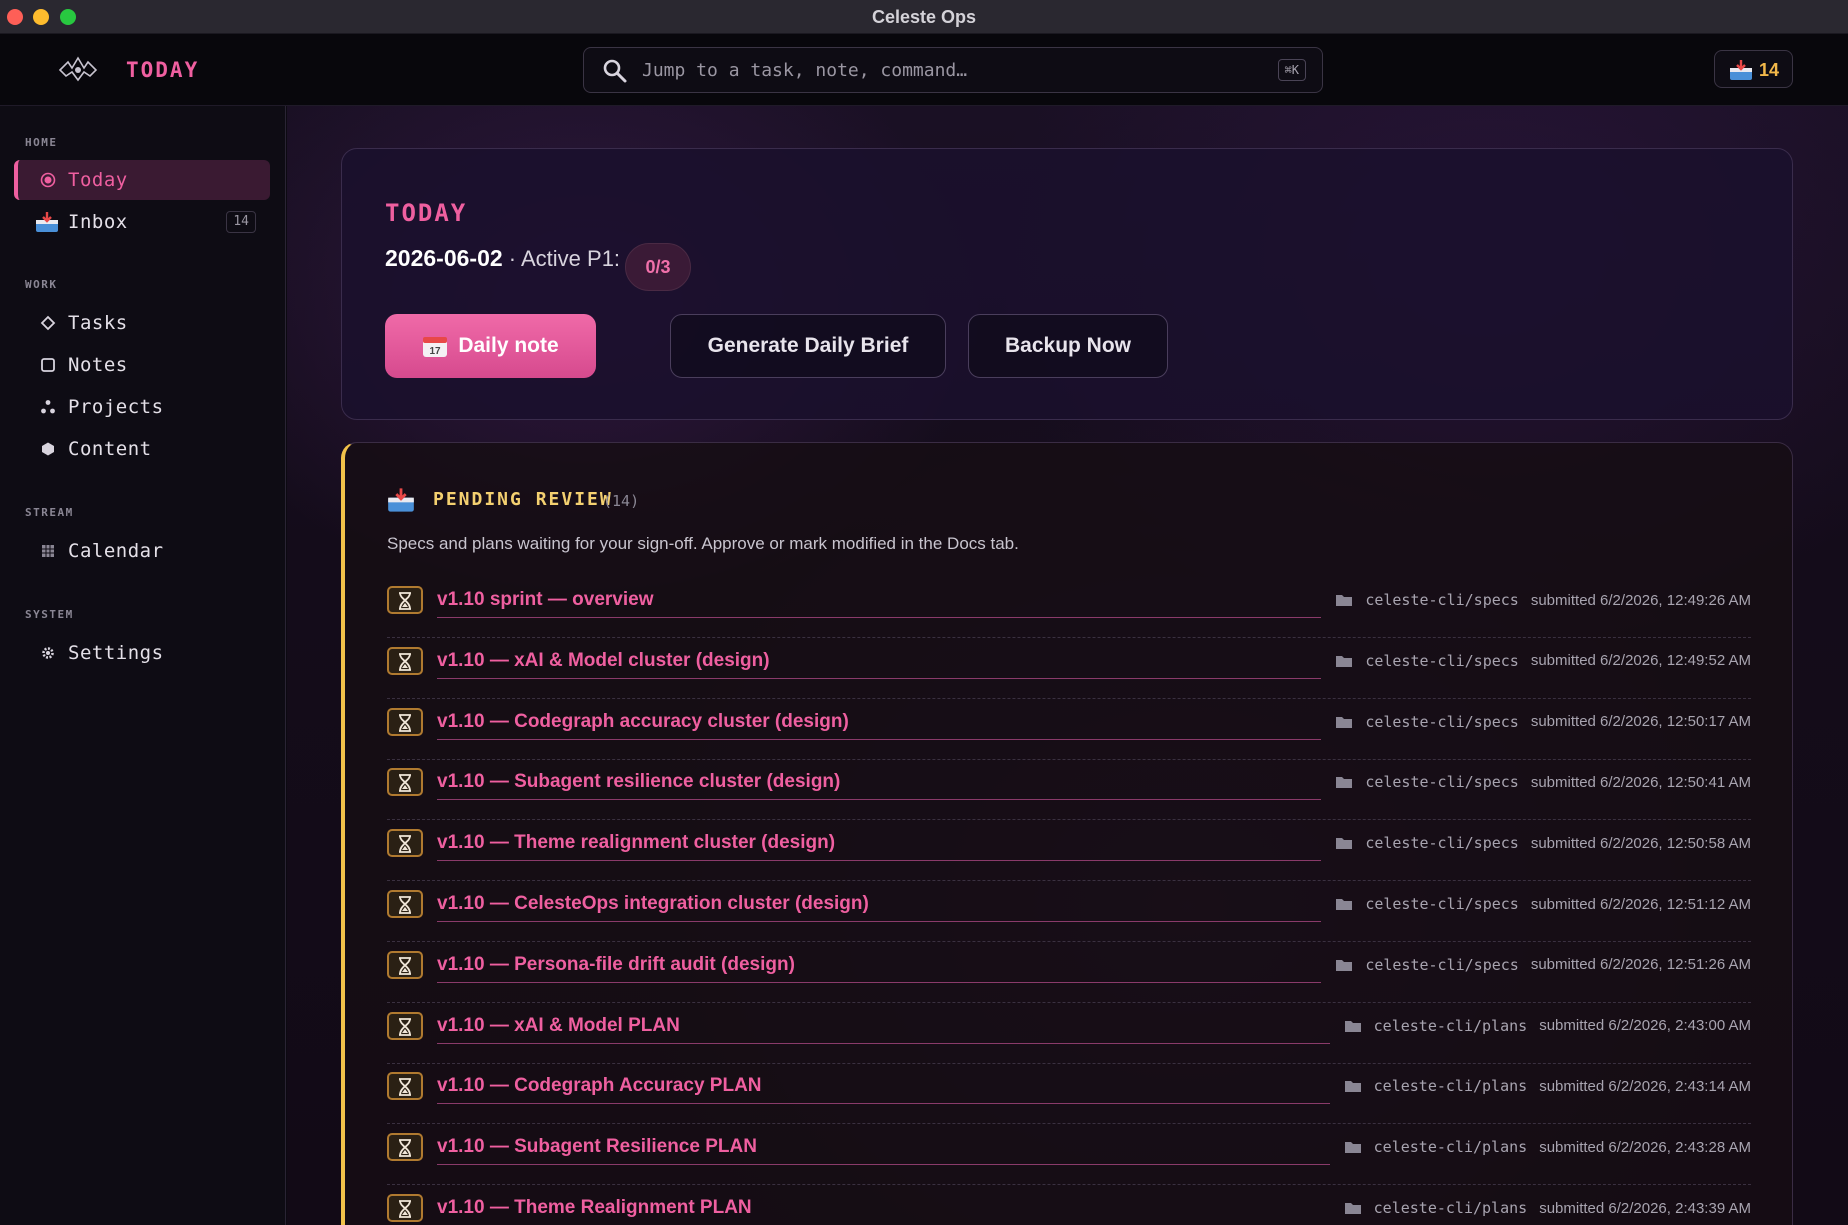 This screenshot has height=1225, width=1848. What do you see at coordinates (1769, 70) in the screenshot?
I see `inbox-badge-count: 14` at bounding box center [1769, 70].